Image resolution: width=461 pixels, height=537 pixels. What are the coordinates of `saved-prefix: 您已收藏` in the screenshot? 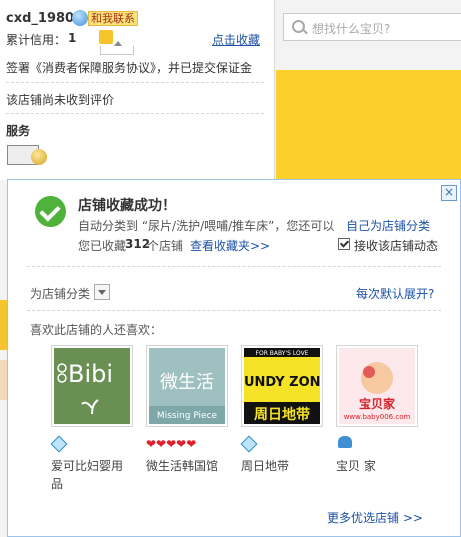 It's located at (102, 246).